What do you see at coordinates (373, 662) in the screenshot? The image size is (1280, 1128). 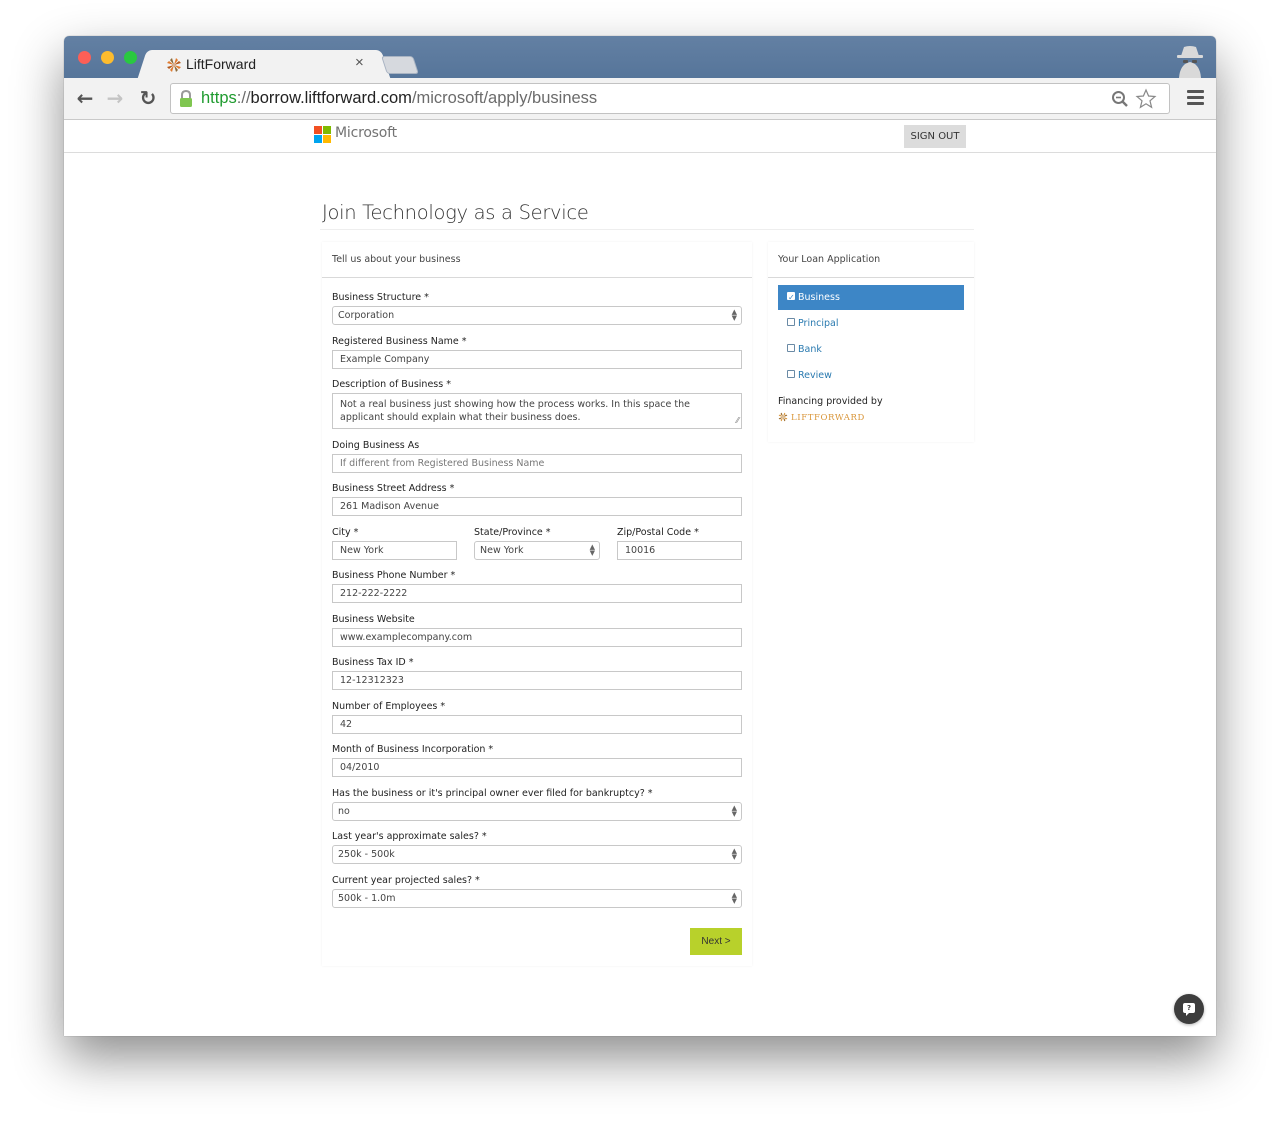 I see `tax-id-label: Business Tax ID *` at bounding box center [373, 662].